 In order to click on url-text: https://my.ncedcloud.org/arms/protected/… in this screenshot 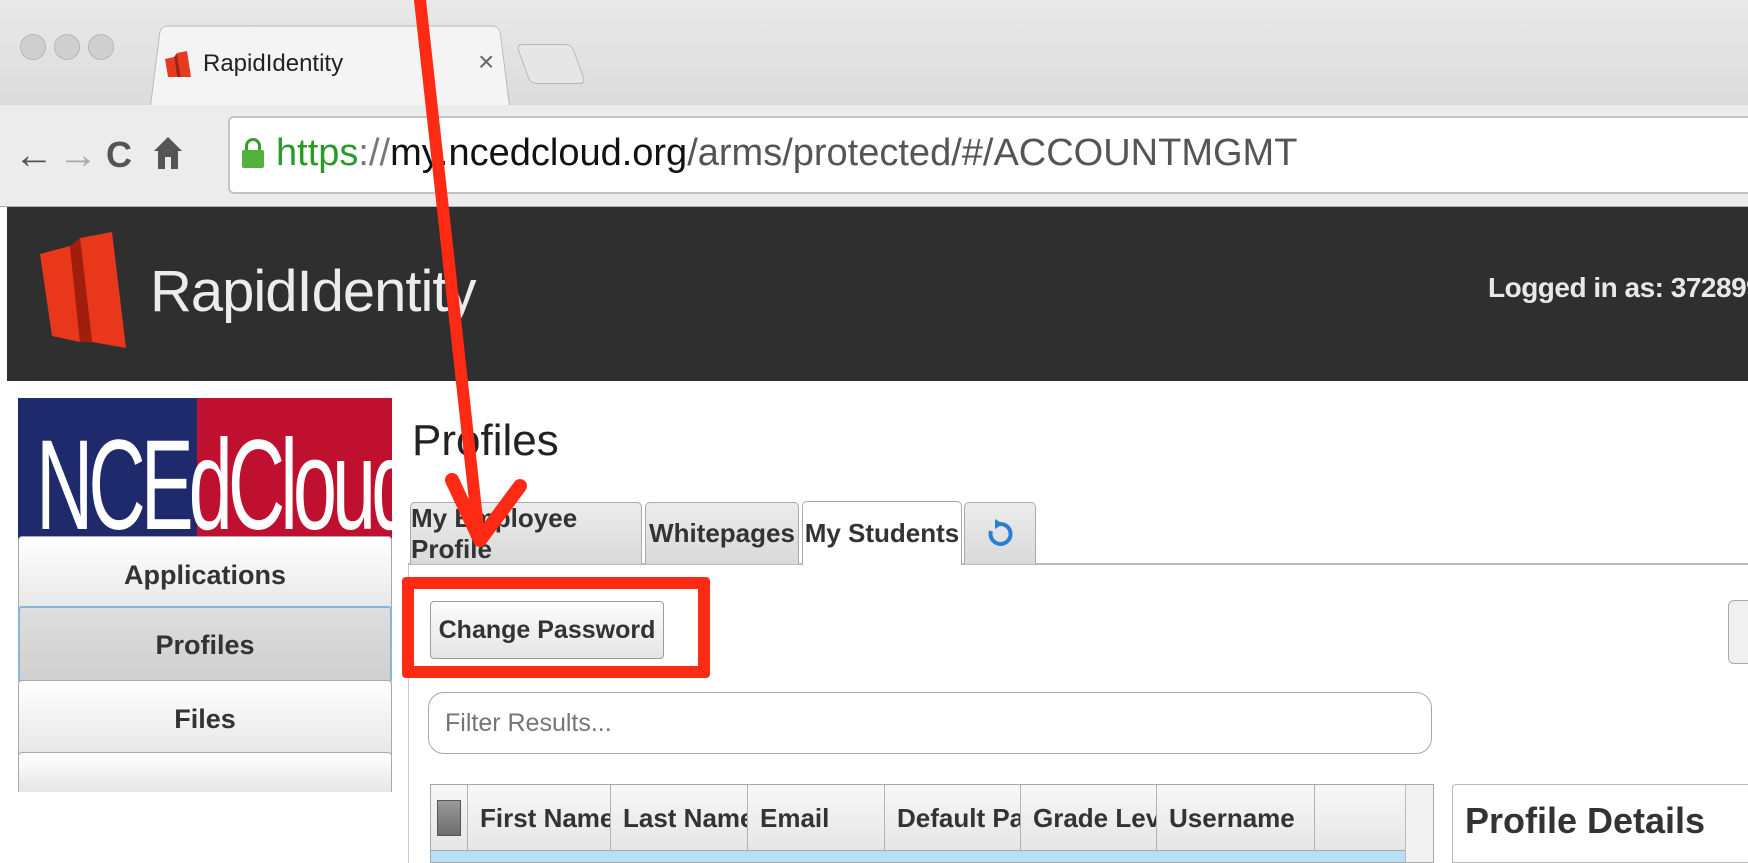, I will do `click(786, 153)`.